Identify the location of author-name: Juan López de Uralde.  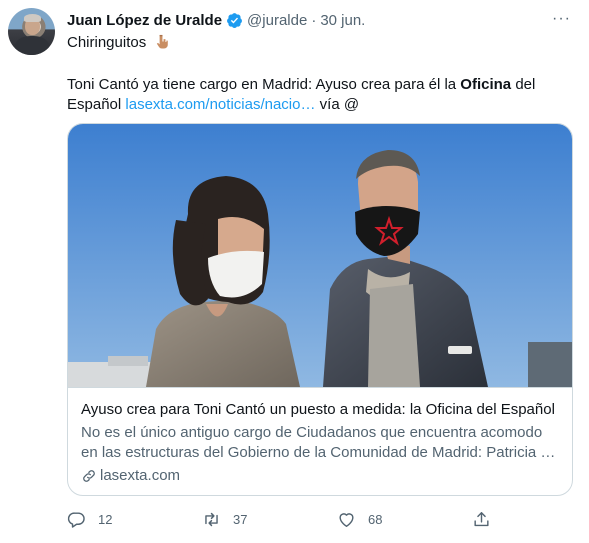
(144, 20).